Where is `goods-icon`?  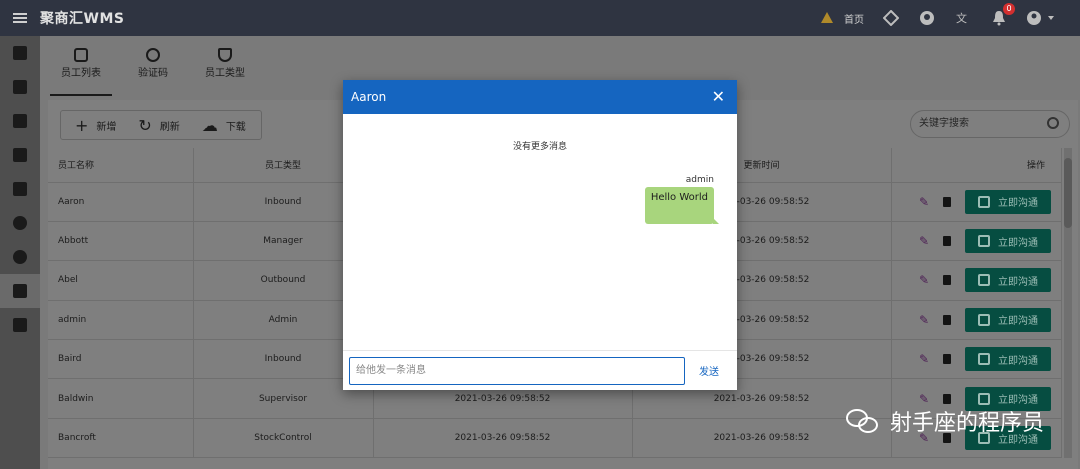
goods-icon is located at coordinates (20, 189).